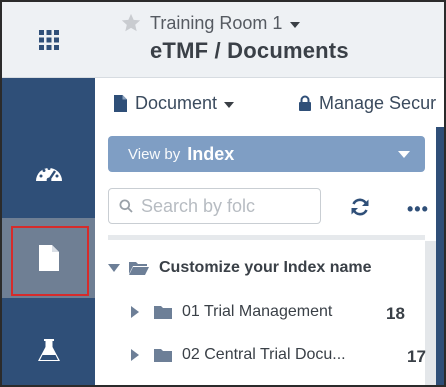  What do you see at coordinates (50, 261) in the screenshot?
I see `highlight-box` at bounding box center [50, 261].